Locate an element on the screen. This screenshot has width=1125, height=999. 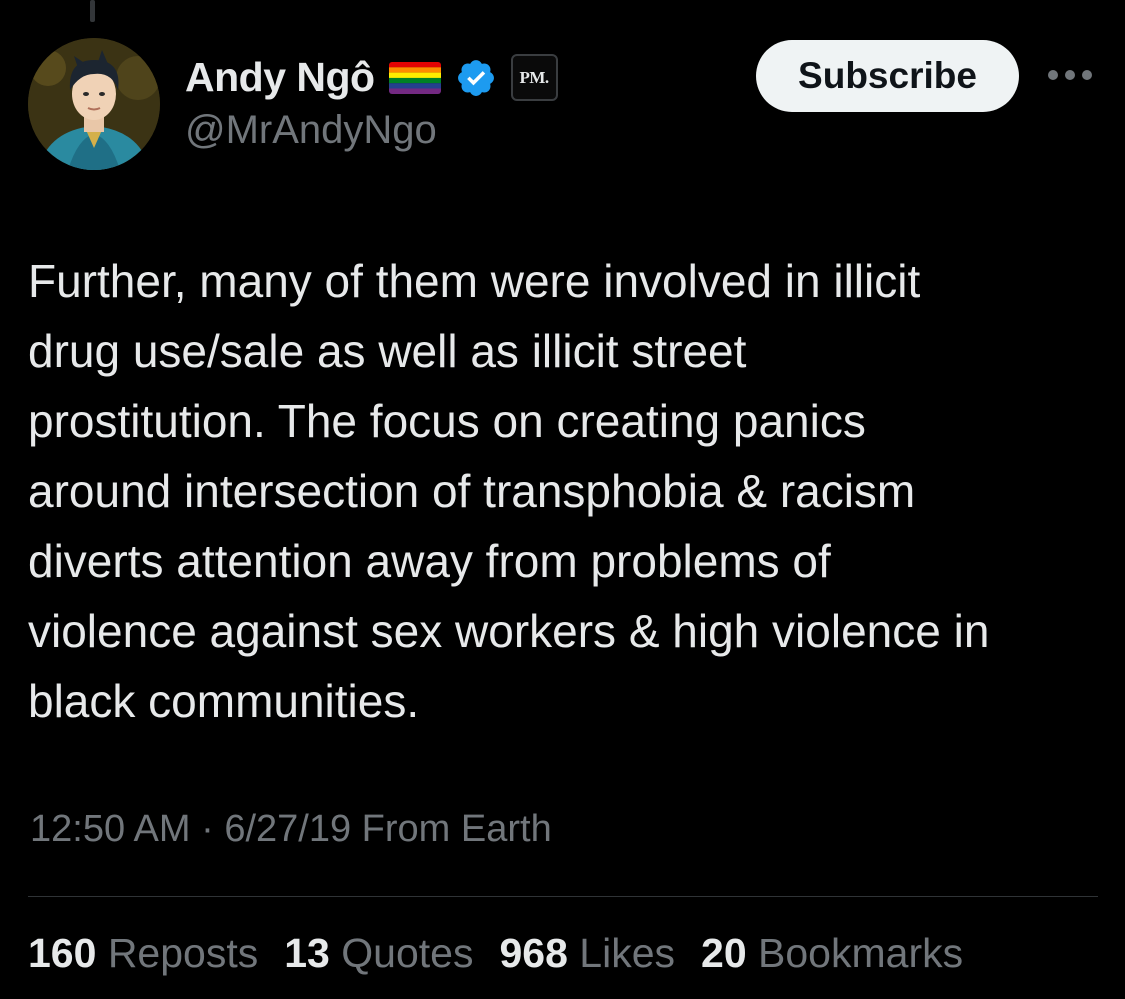
avatar is located at coordinates (94, 104).